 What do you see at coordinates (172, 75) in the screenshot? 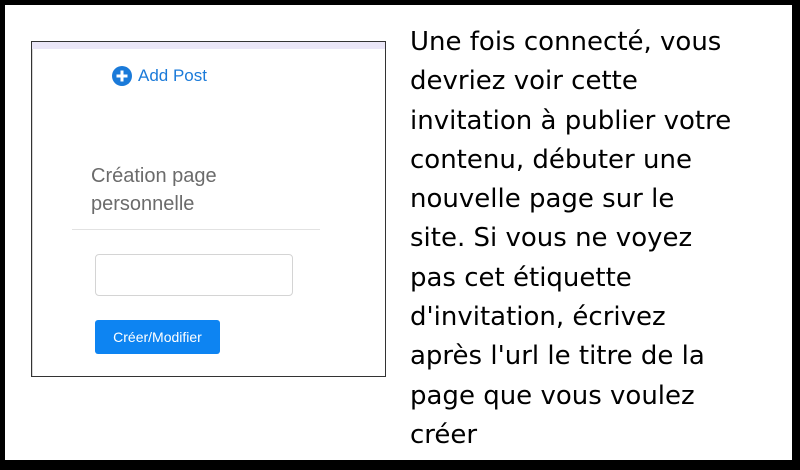
I see `add-post-label: Add Post` at bounding box center [172, 75].